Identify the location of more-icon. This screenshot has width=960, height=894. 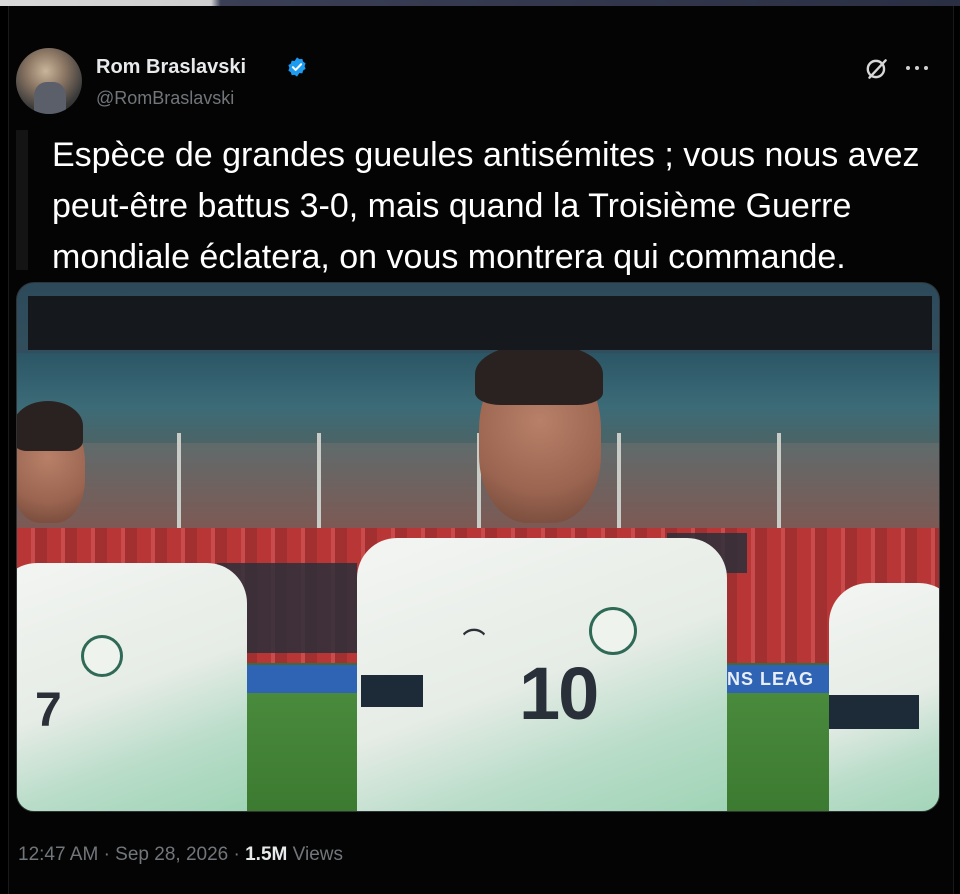
(920, 68).